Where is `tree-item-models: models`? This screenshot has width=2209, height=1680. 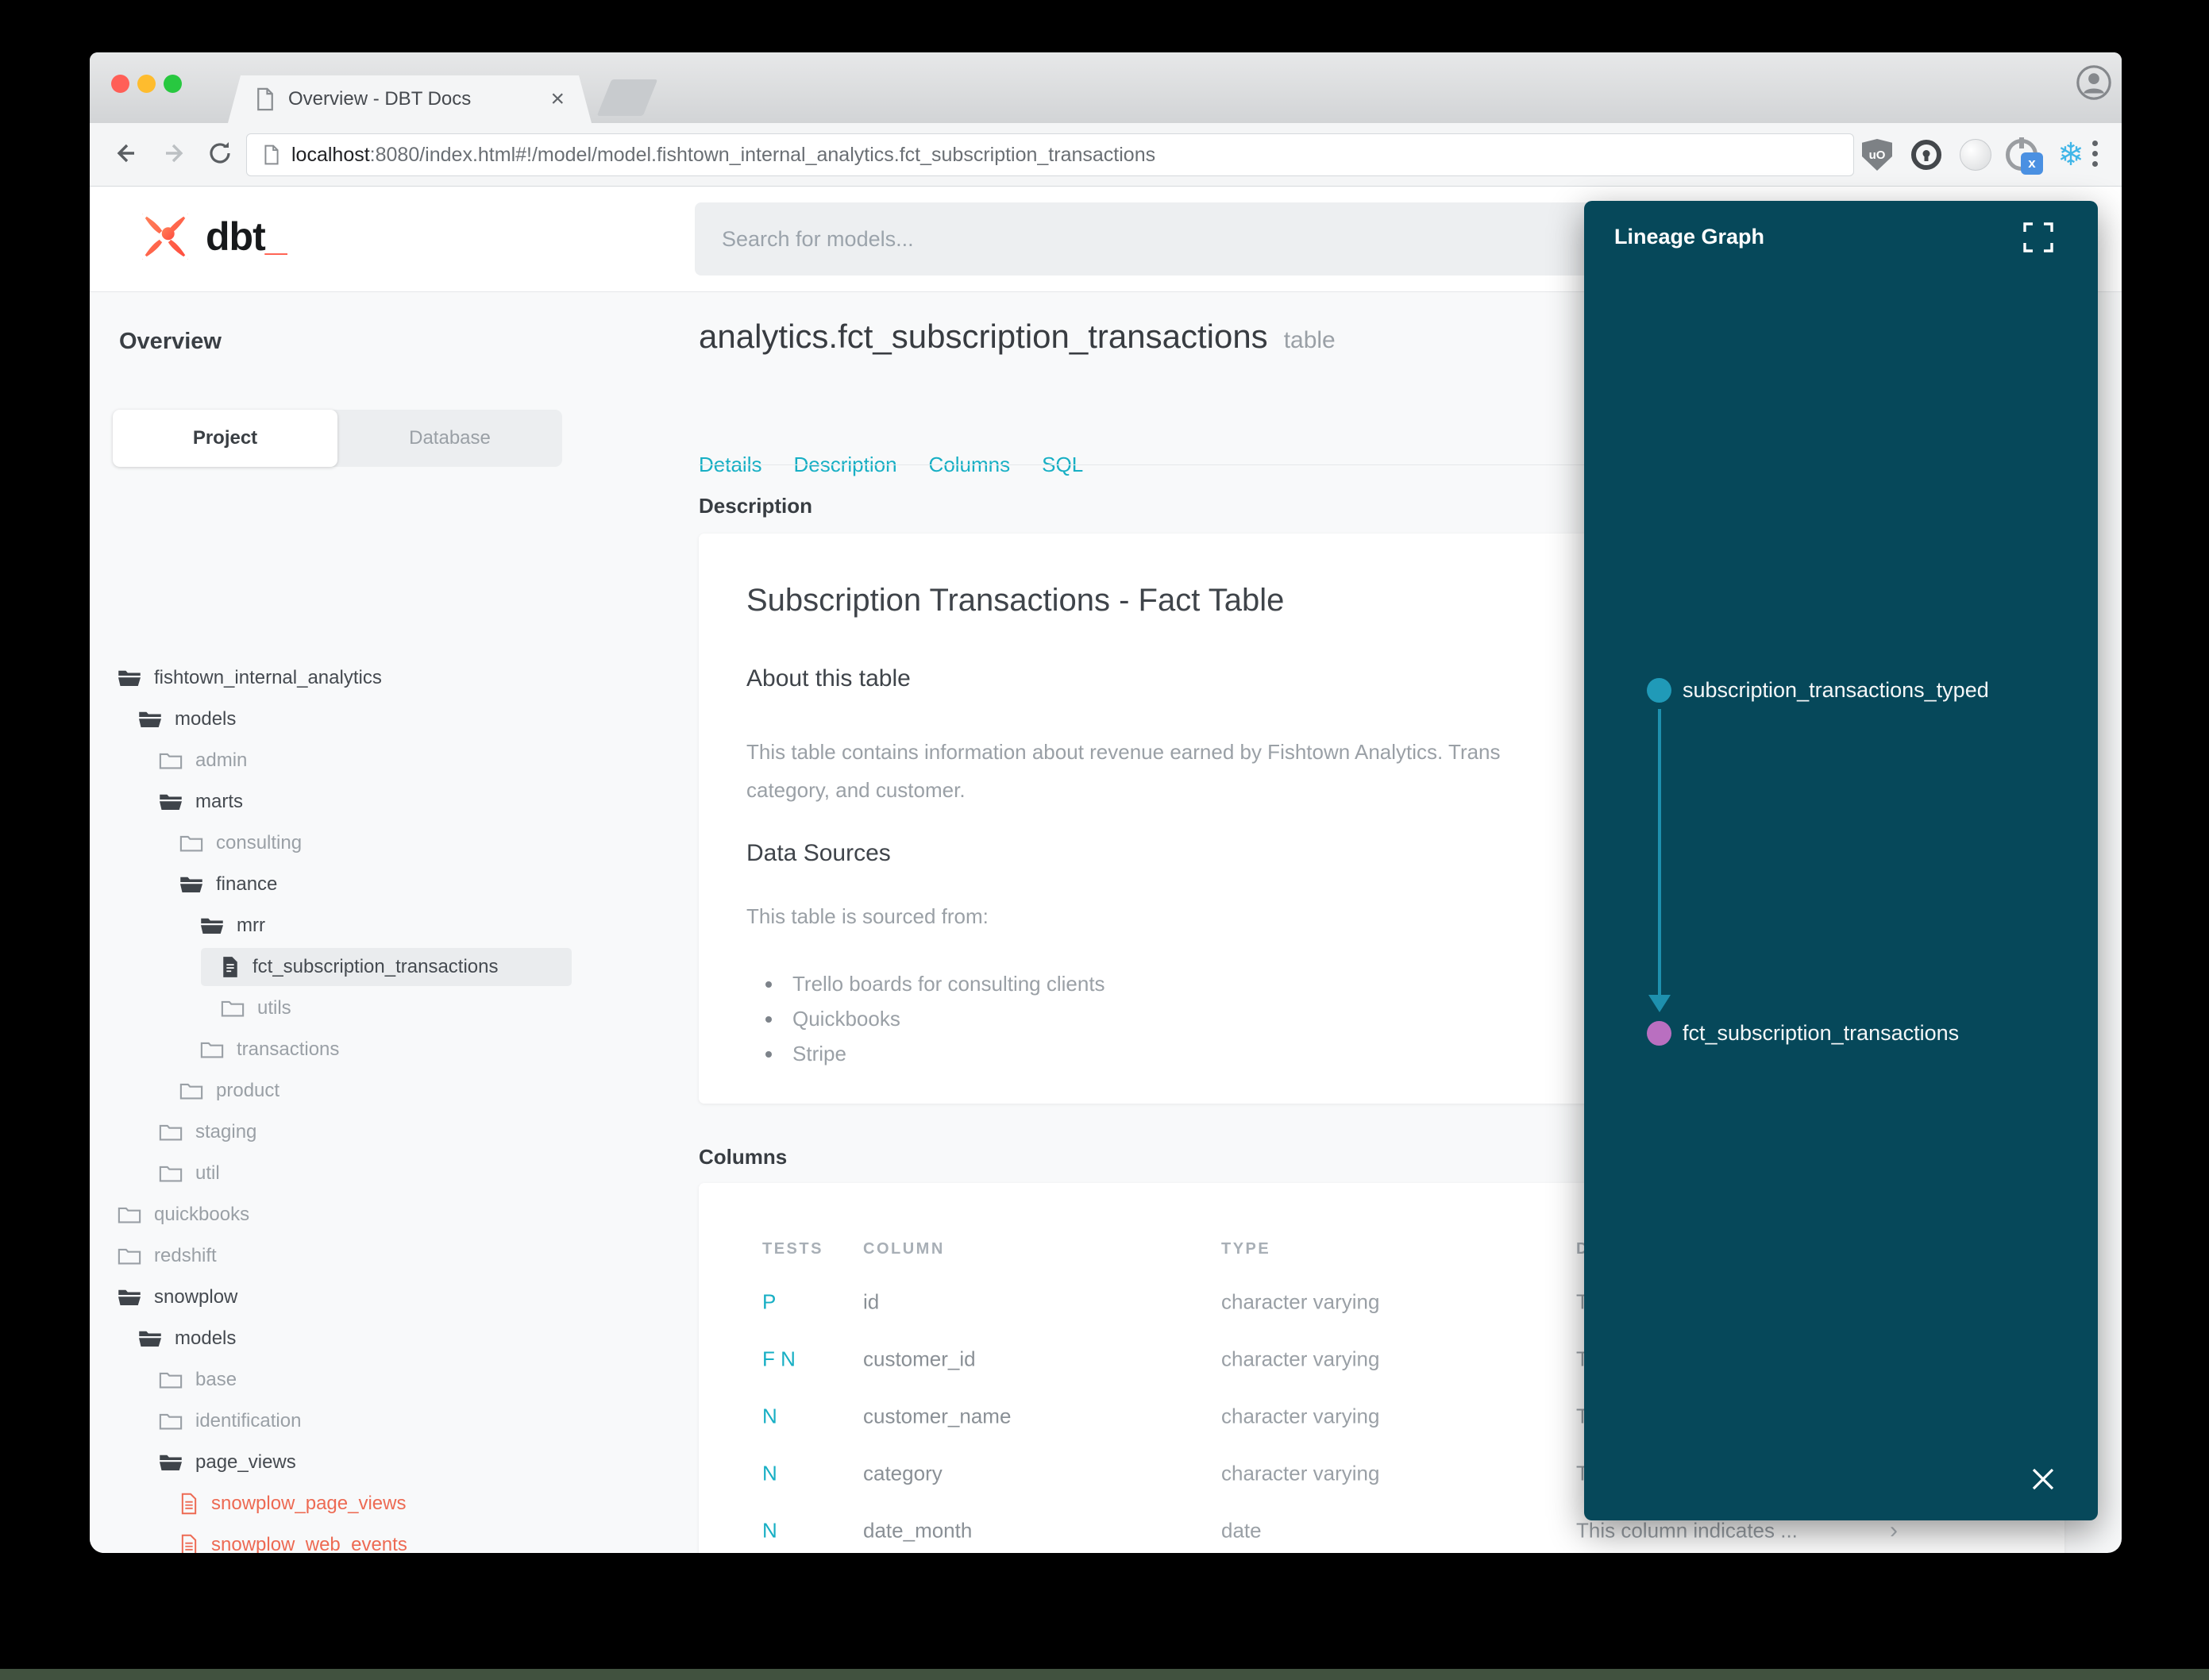
tree-item-models: models is located at coordinates (387, 719).